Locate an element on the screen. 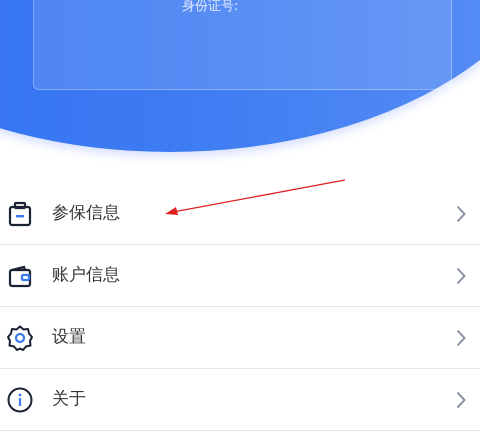 The image size is (480, 447). menu-item: 设置 is located at coordinates (240, 338).